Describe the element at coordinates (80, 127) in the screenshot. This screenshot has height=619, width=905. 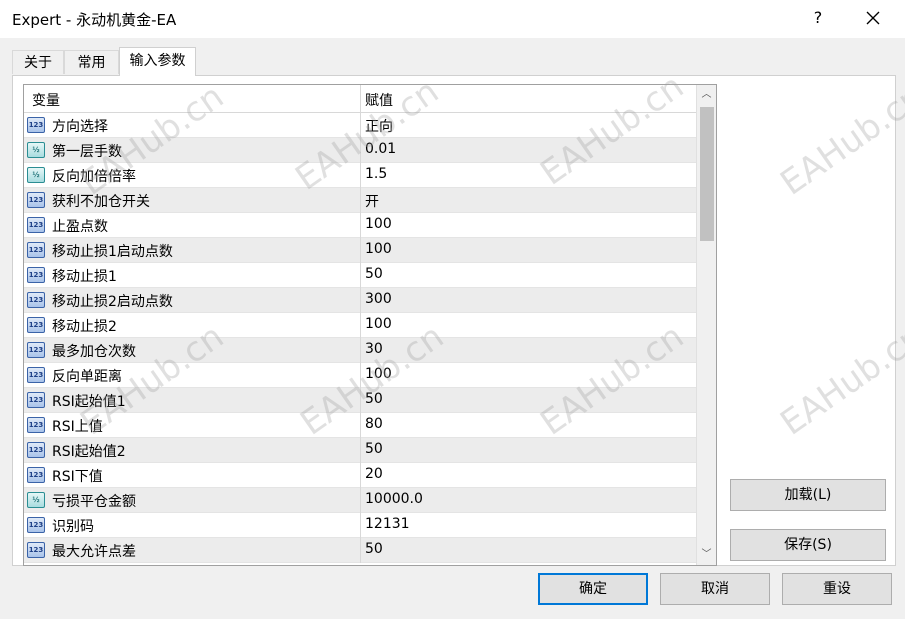
I see `parameter-name: 方向选择` at that location.